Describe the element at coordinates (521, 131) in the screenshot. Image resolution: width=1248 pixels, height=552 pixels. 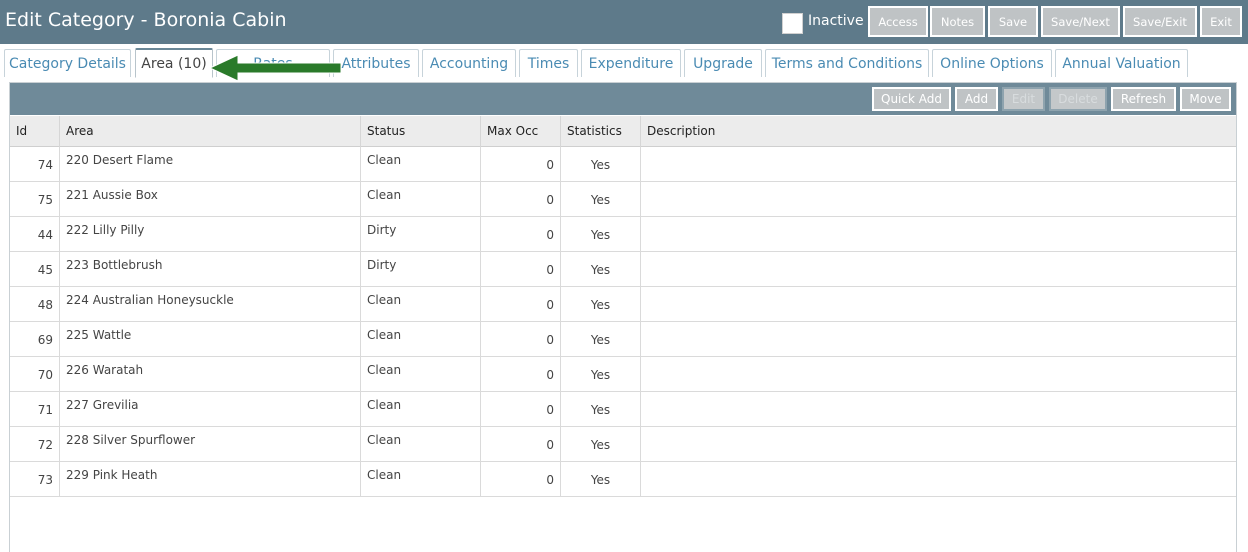
I see `column-header-max-occ: Max Occ` at that location.